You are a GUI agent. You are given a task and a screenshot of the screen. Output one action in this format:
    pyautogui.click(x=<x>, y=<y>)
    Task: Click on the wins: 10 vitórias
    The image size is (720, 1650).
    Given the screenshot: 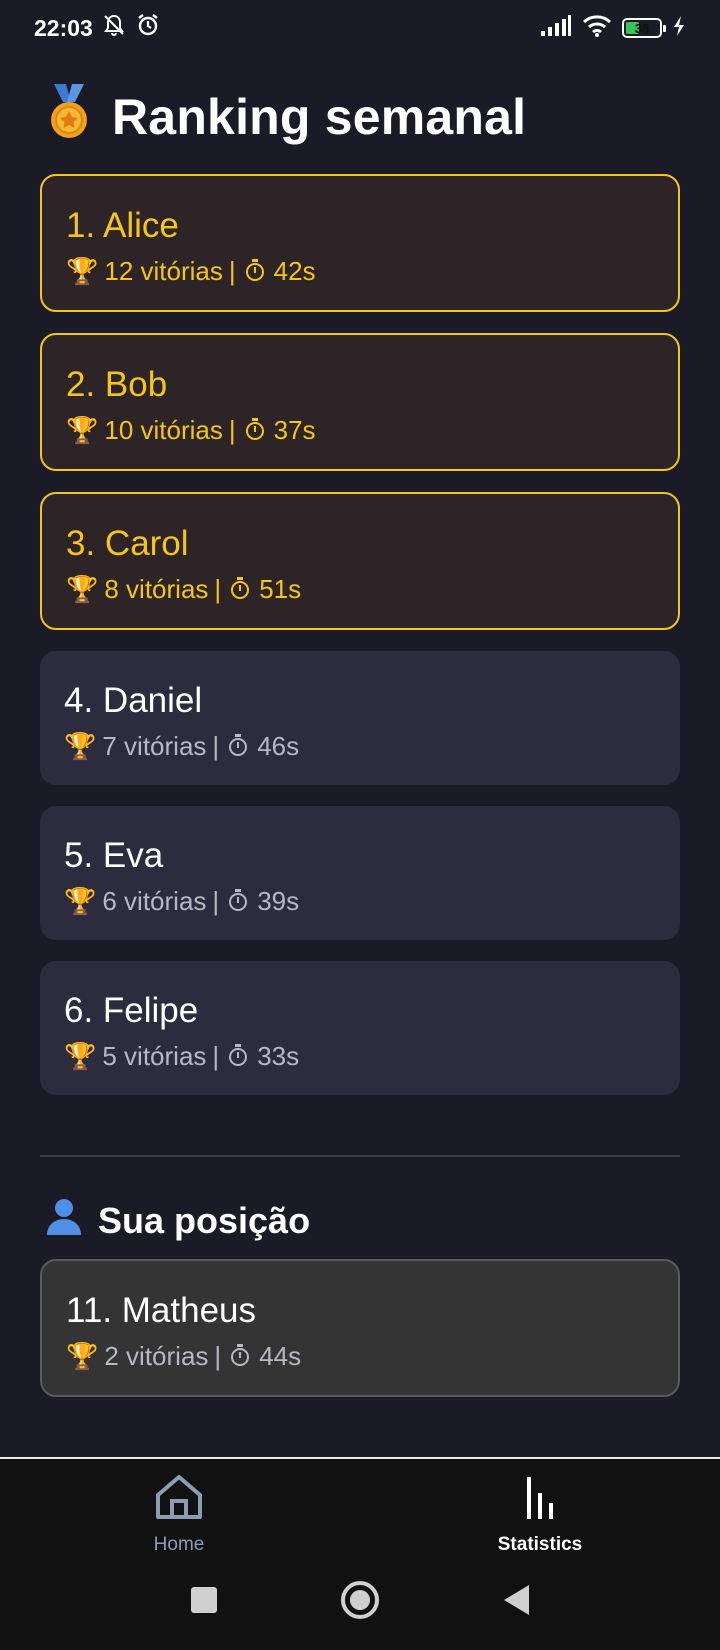 What is the action you would take?
    pyautogui.click(x=163, y=430)
    